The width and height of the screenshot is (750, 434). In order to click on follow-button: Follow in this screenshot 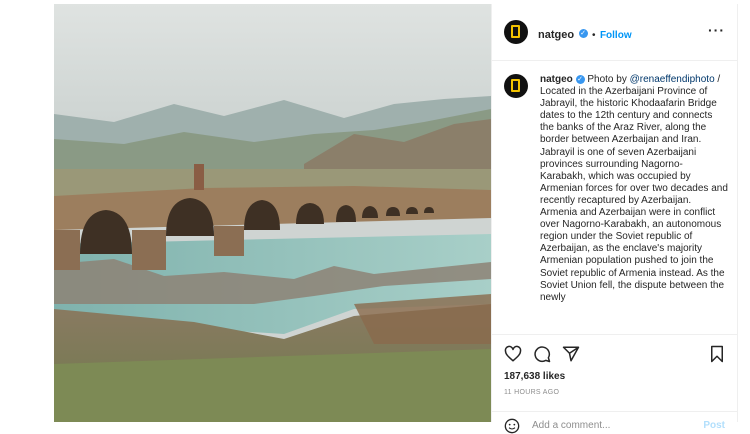, I will do `click(616, 35)`.